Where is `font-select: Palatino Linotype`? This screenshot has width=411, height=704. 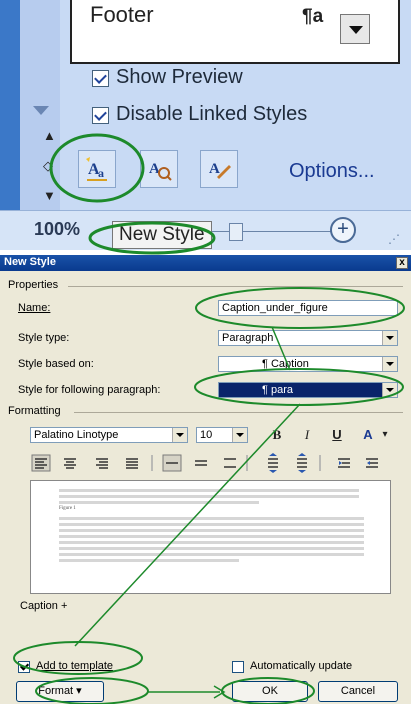 font-select: Palatino Linotype is located at coordinates (109, 435).